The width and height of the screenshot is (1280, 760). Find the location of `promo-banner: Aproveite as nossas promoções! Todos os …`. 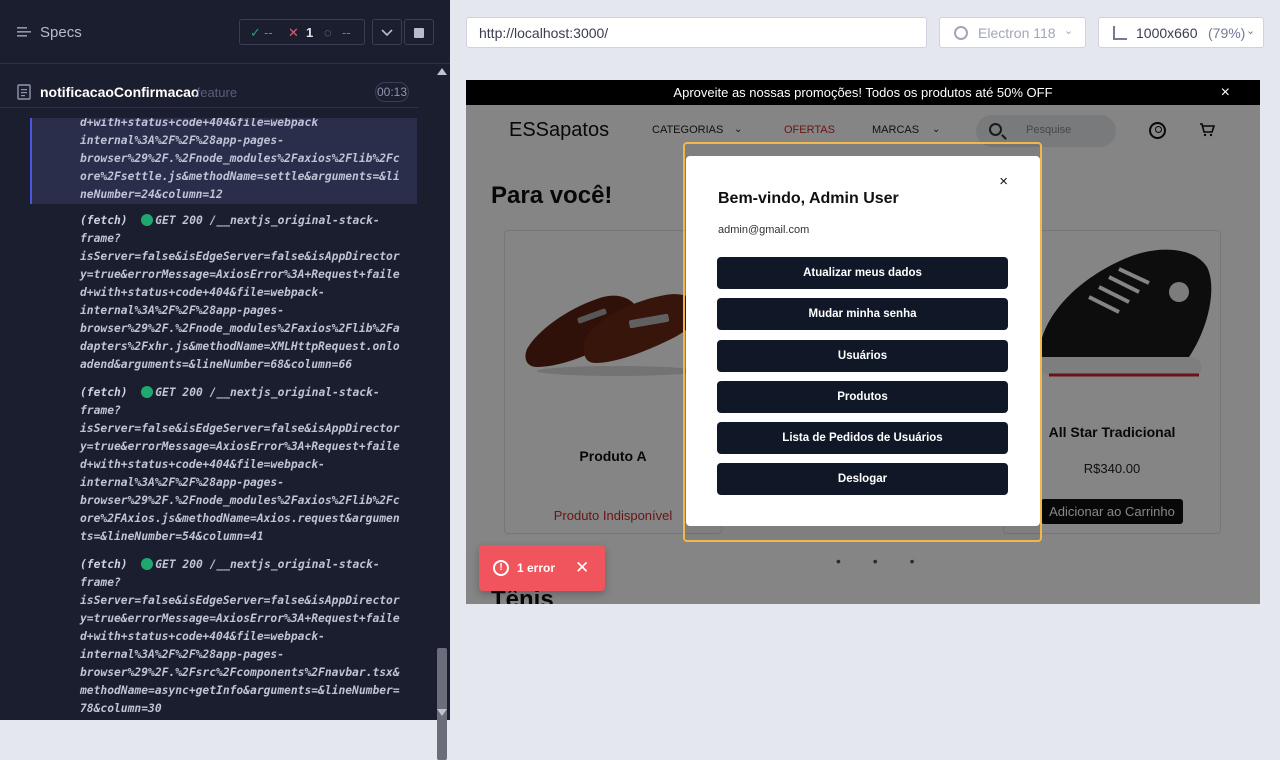

promo-banner: Aproveite as nossas promoções! Todos os … is located at coordinates (863, 92).